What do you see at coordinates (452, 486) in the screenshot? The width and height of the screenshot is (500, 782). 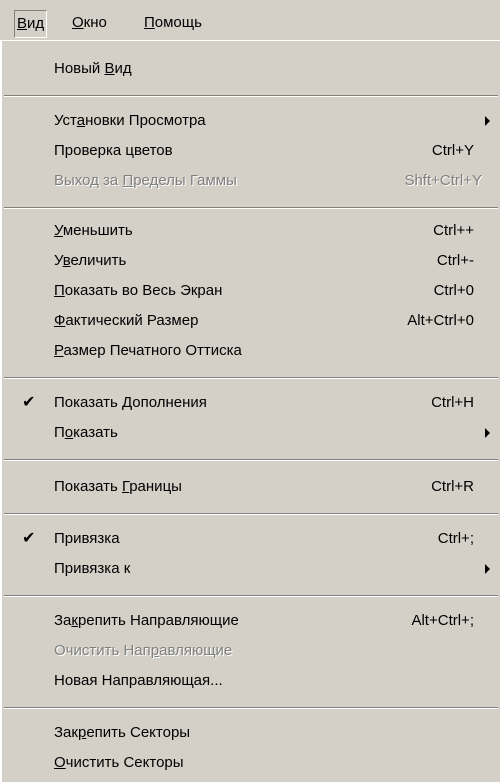 I see `shortcut-label: Ctrl+R` at bounding box center [452, 486].